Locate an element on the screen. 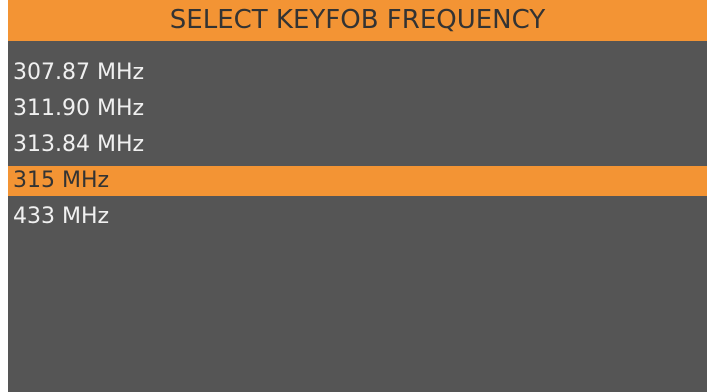 Image resolution: width=711 pixels, height=392 pixels. frequency-item-315-selected: 315 MHz is located at coordinates (357, 181).